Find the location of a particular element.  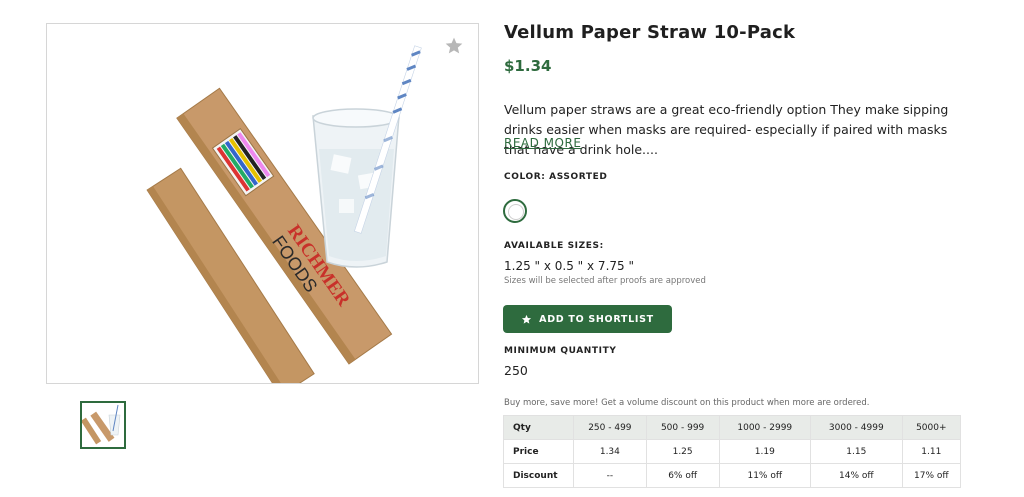

add-to-shortlist-button: ADD TO SHORTLIST is located at coordinates (587, 319).